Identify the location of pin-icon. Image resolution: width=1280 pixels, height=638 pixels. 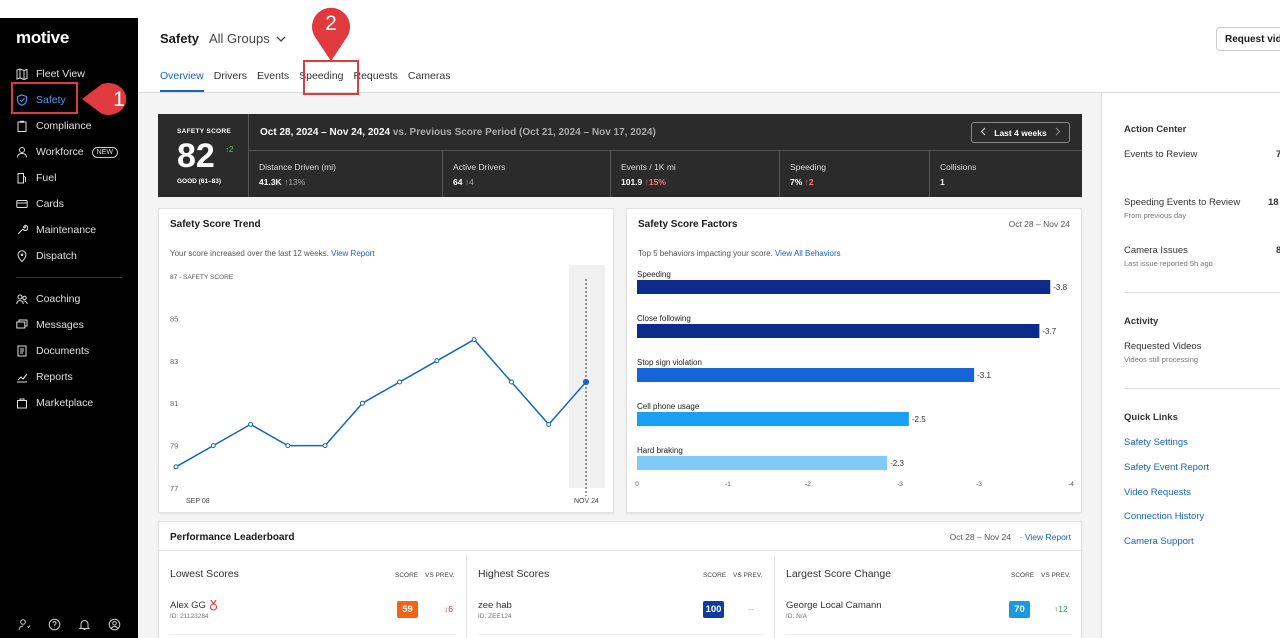
(22, 256).